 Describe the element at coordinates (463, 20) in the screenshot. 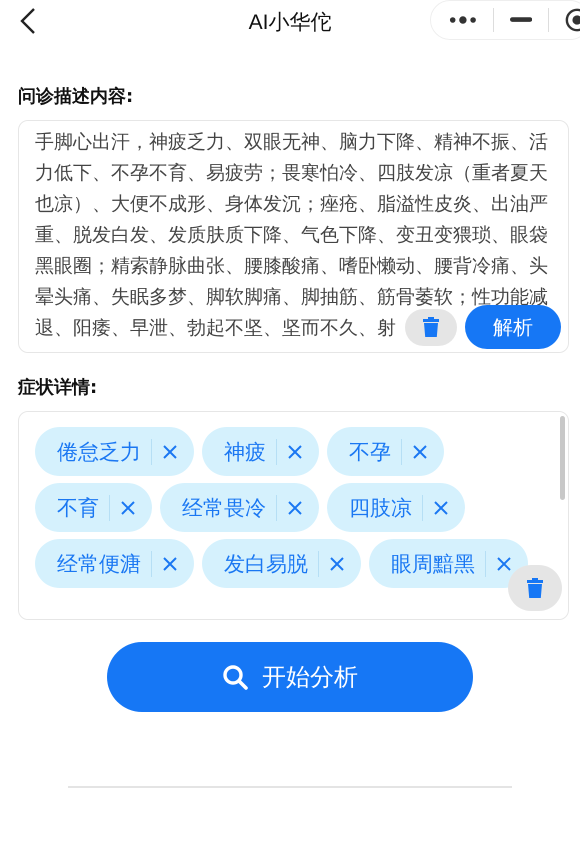

I see `more-icon` at that location.